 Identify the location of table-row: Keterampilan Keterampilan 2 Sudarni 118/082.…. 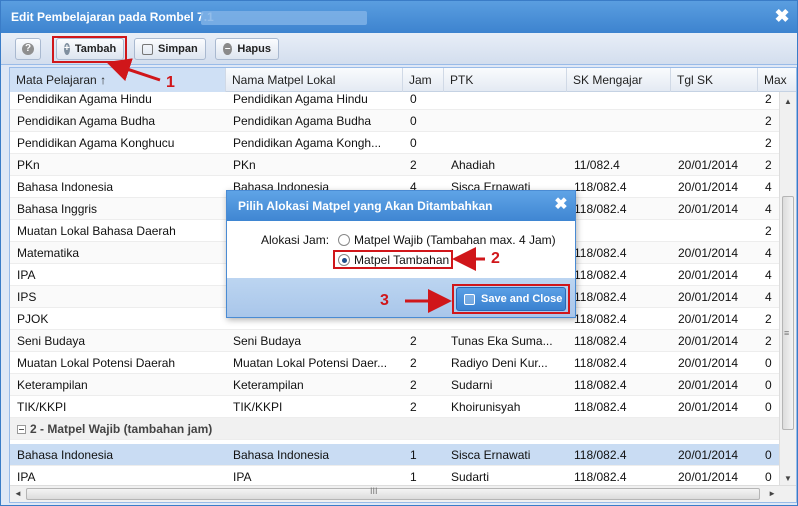
(395, 385).